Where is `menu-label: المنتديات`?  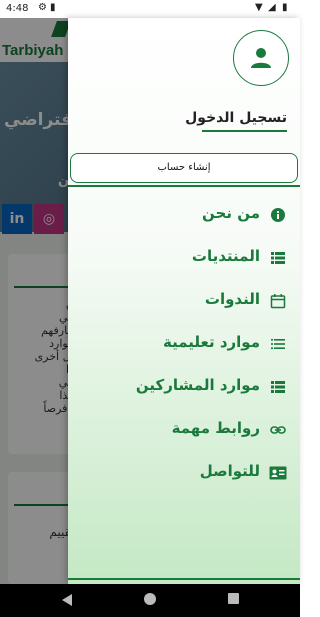 menu-label: المنتديات is located at coordinates (225, 256).